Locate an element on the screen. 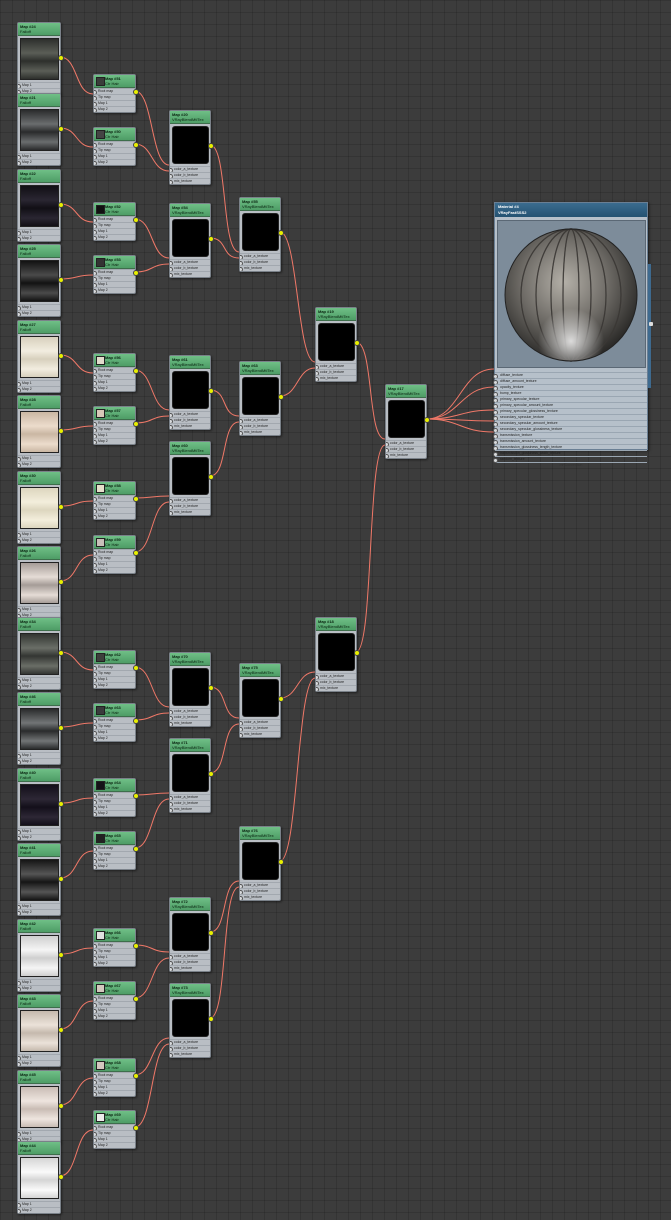 The image size is (671, 1220). falloff-node: Map #46 Falloff Map 1 Map 2 is located at coordinates (39, 728).